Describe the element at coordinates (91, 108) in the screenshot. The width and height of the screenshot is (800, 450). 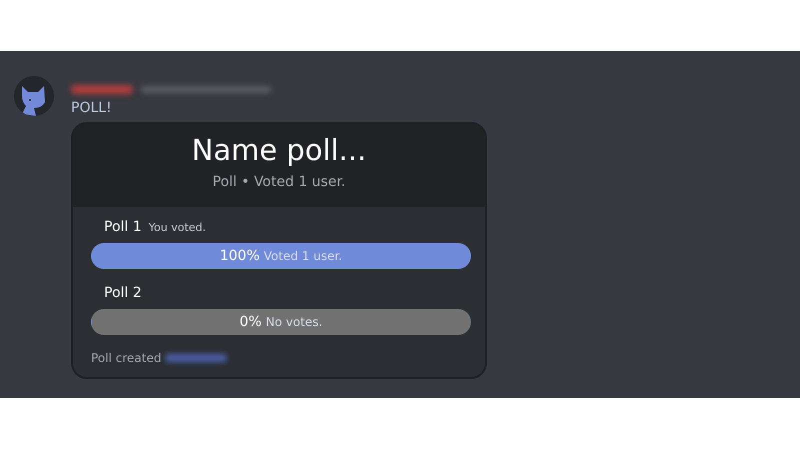
I see `message-text: POLL!` at that location.